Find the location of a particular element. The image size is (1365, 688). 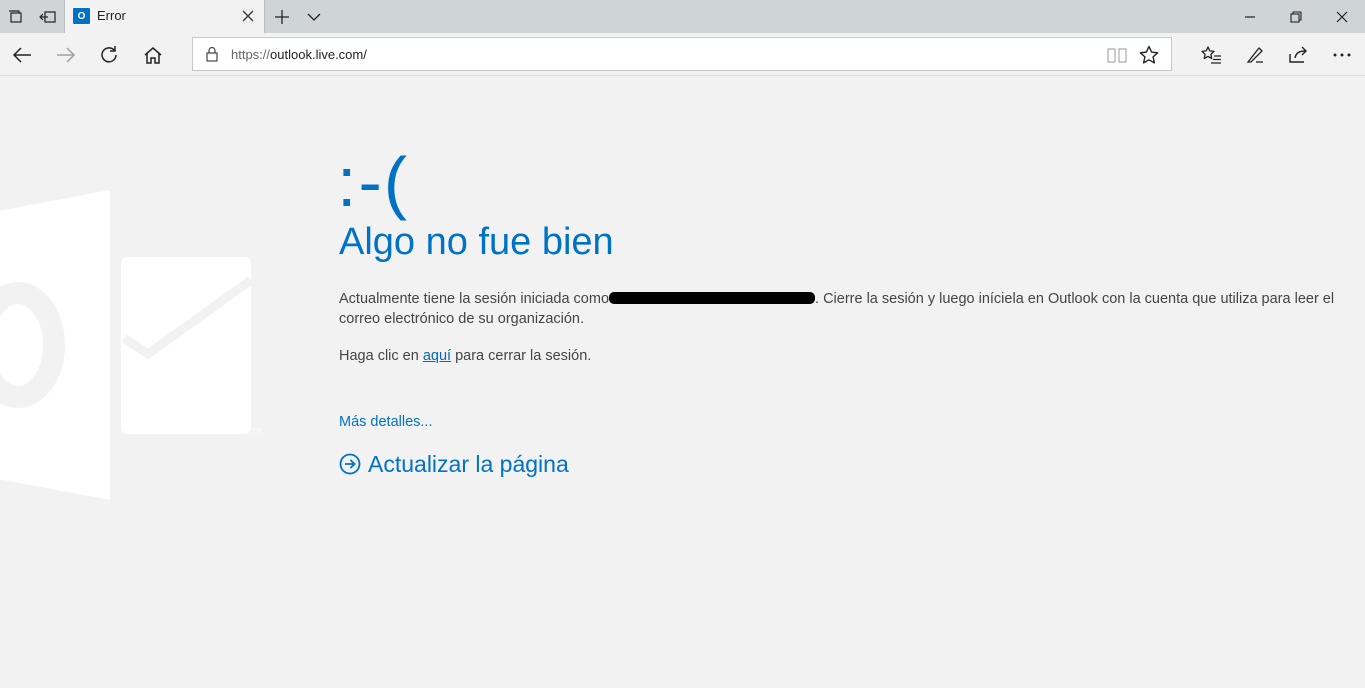

signout-prefix: Haga clic en is located at coordinates (381, 356).